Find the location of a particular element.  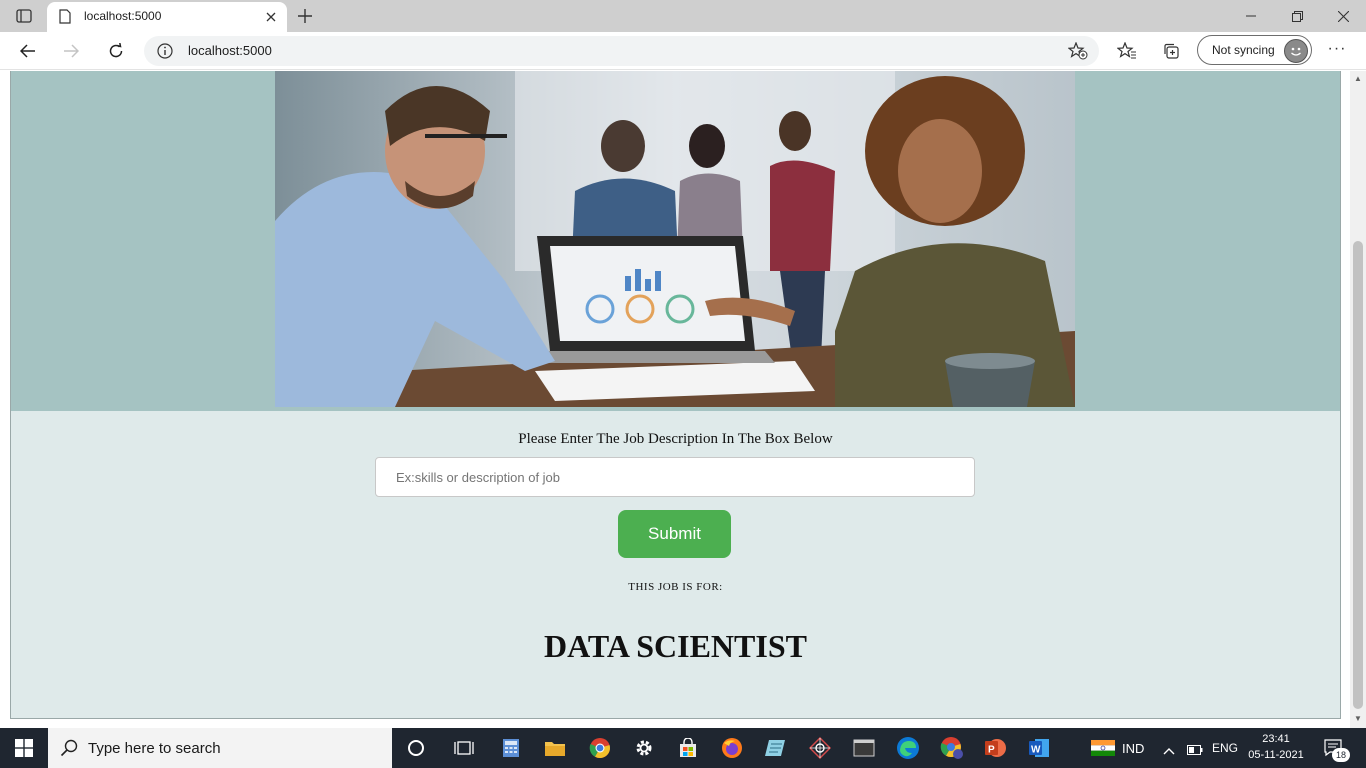

clock-time: 23:41 is located at coordinates (1276, 739).